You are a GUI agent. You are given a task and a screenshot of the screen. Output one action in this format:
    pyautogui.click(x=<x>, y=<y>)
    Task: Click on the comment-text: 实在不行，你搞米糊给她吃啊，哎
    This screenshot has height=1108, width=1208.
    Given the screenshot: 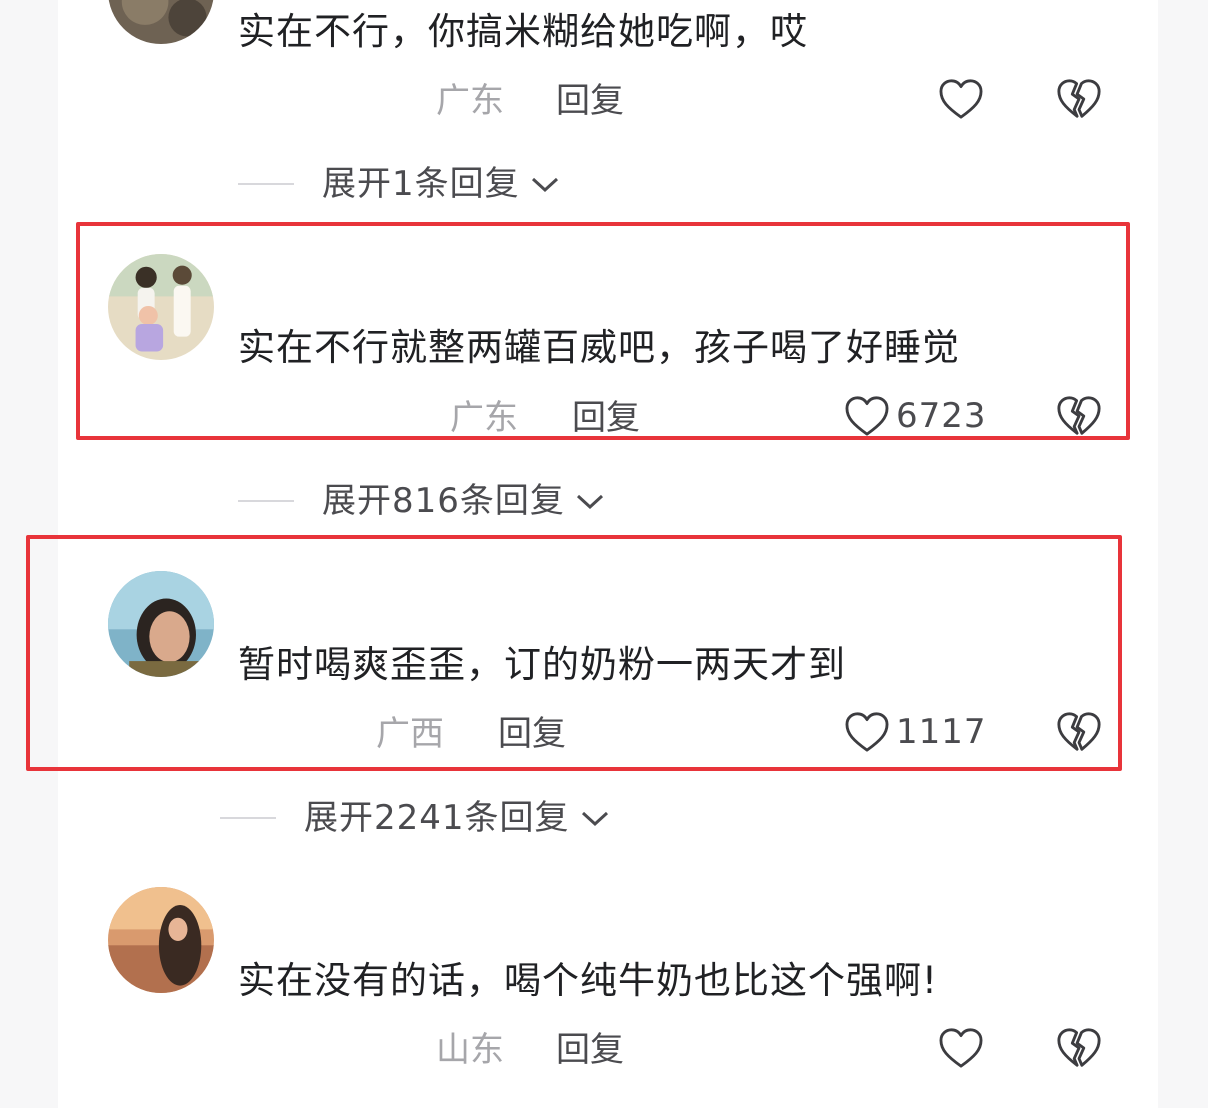 What is the action you would take?
    pyautogui.click(x=523, y=31)
    